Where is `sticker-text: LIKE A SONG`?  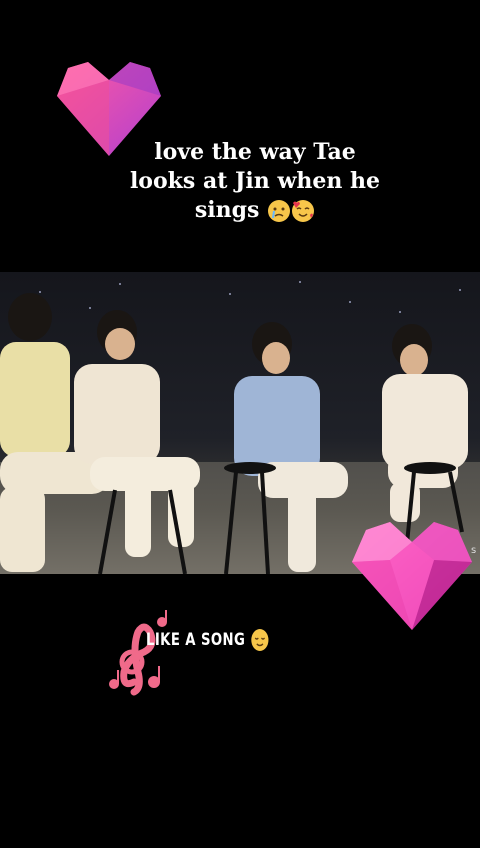 sticker-text: LIKE A SONG is located at coordinates (207, 640).